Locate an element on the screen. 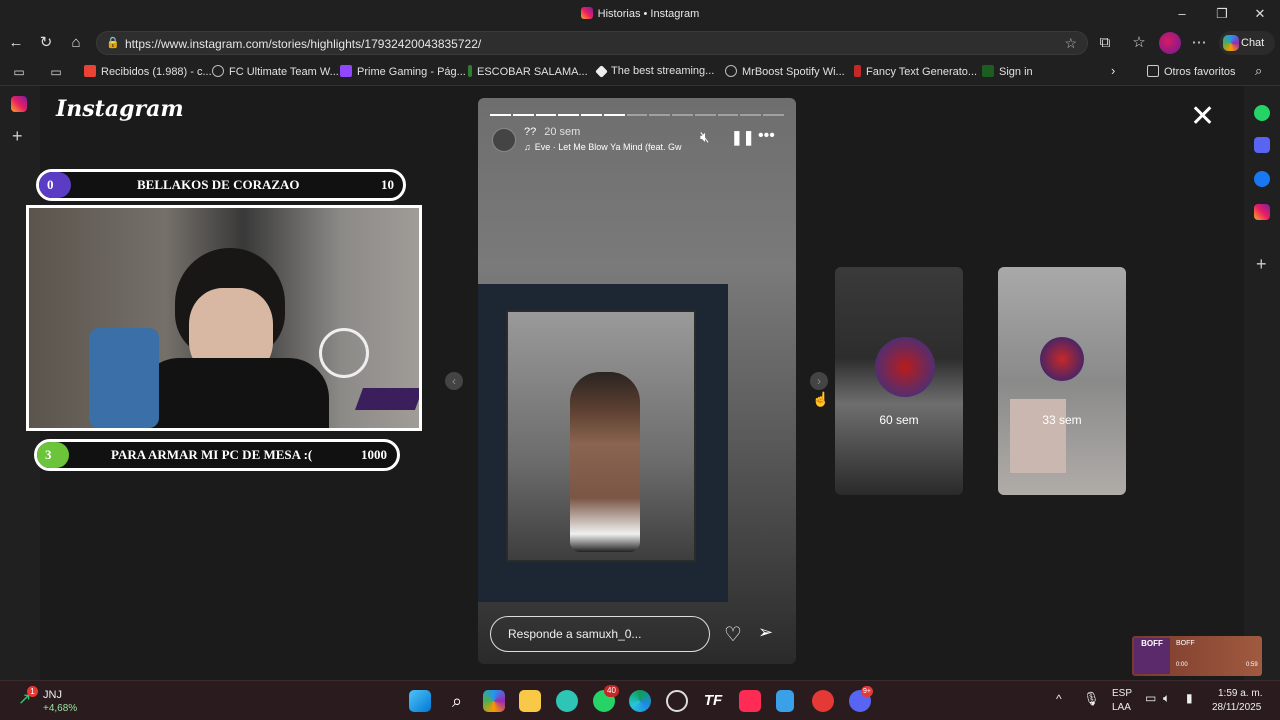  notepad-icon is located at coordinates (785, 701).